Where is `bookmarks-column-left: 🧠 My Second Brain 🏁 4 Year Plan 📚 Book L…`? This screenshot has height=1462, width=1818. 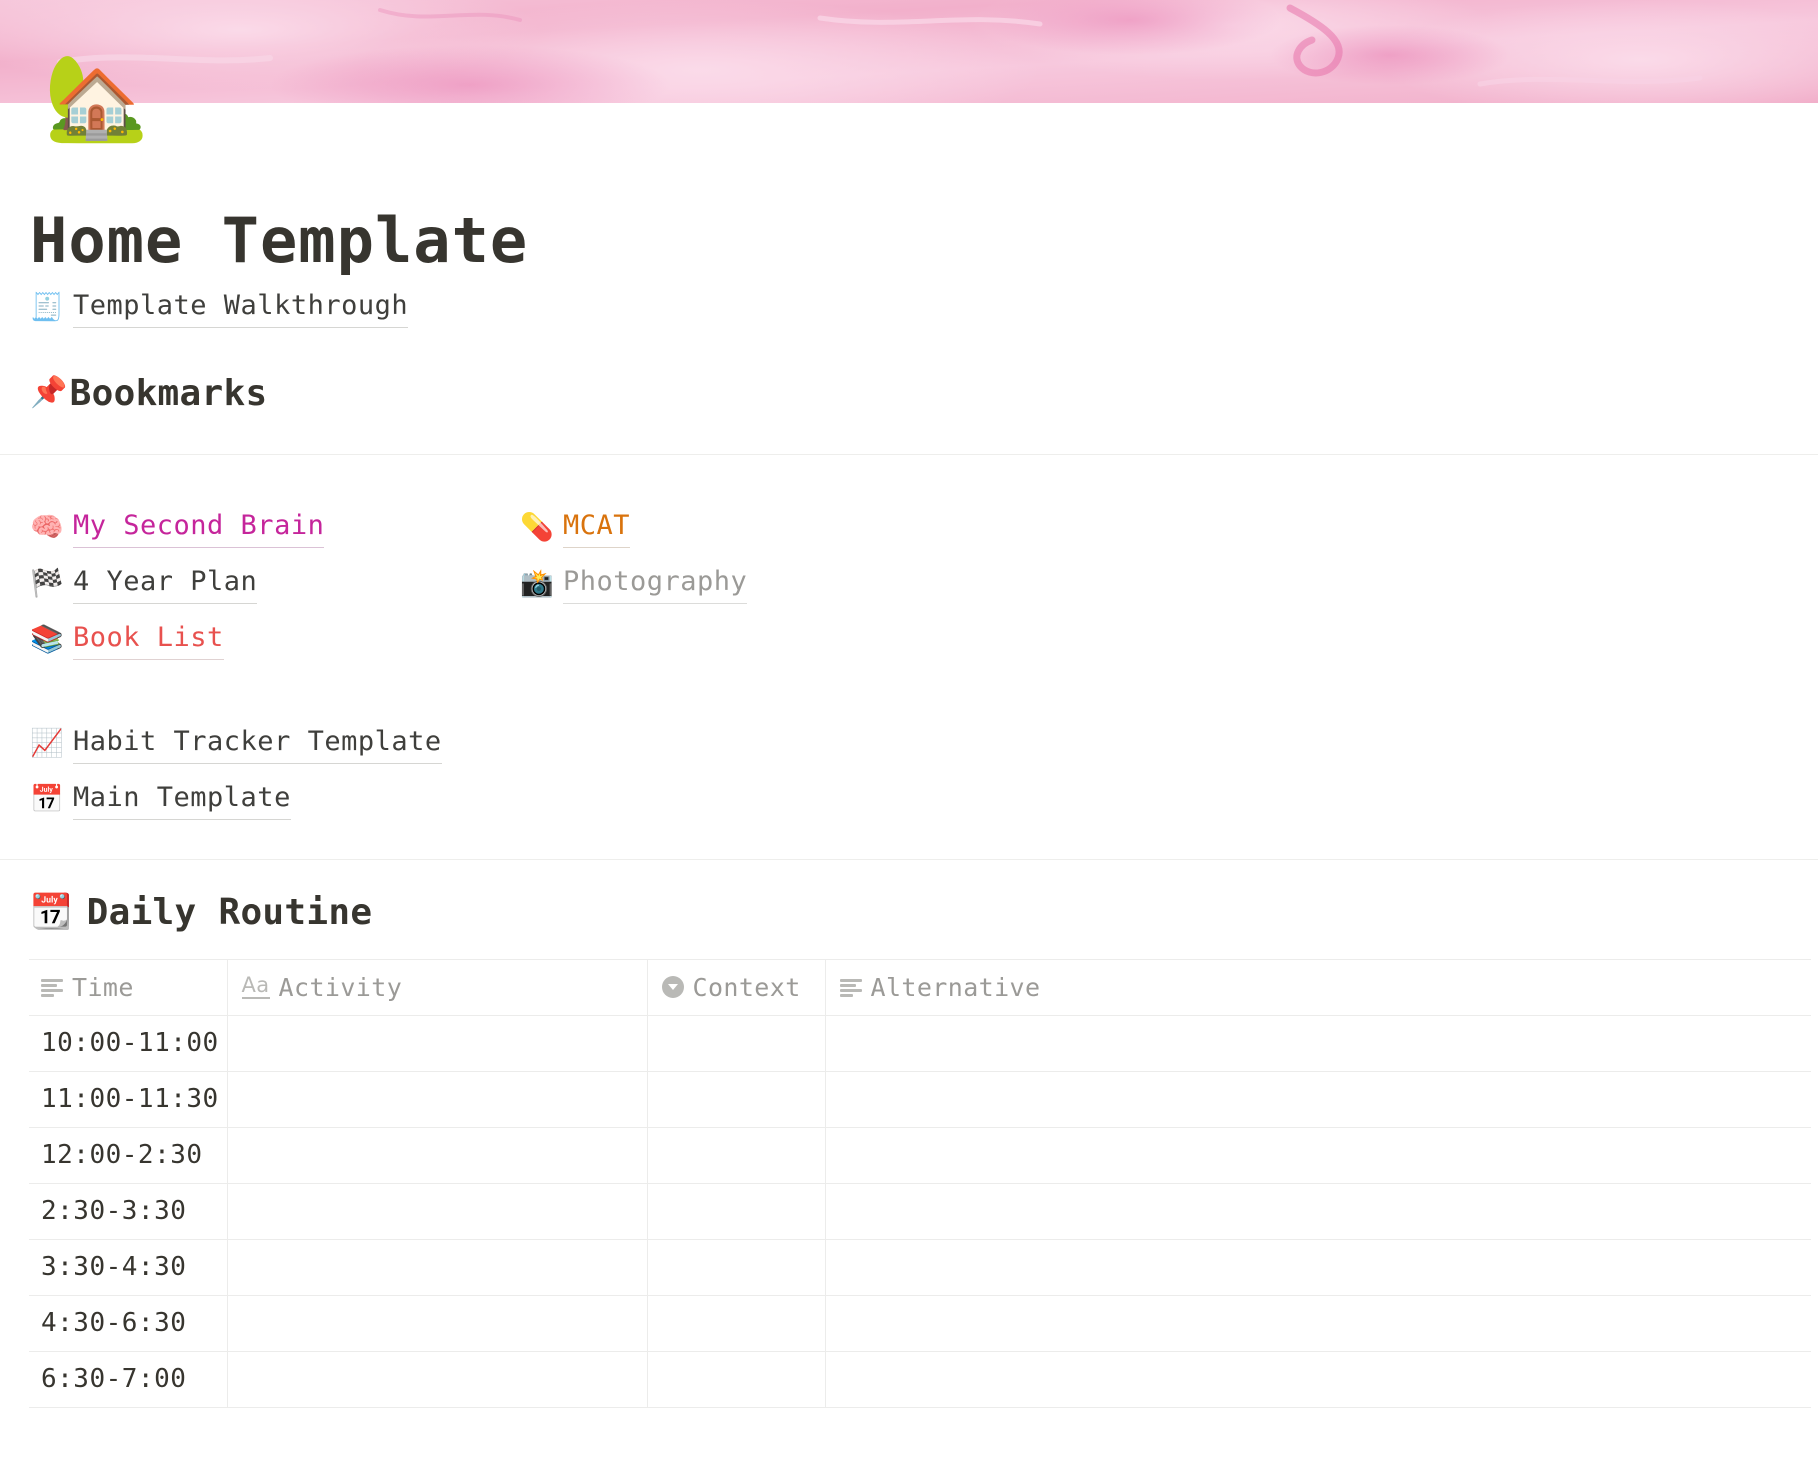 bookmarks-column-left: 🧠 My Second Brain 🏁 4 Year Plan 📚 Book L… is located at coordinates (275, 579).